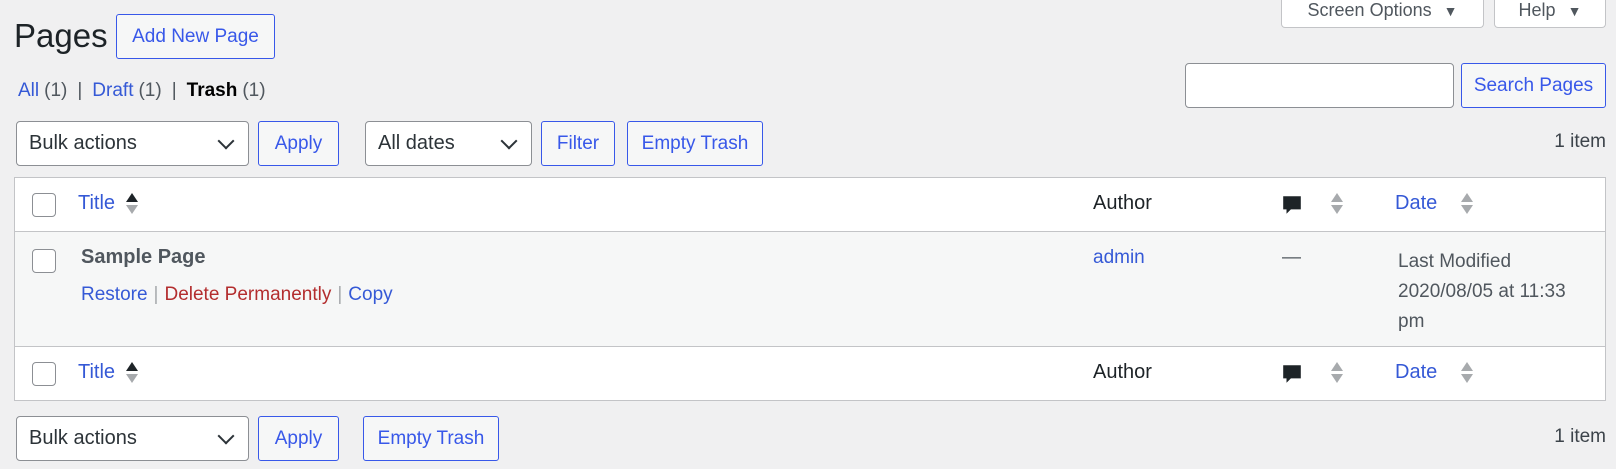  Describe the element at coordinates (370, 295) in the screenshot. I see `copy-link: Copy` at that location.